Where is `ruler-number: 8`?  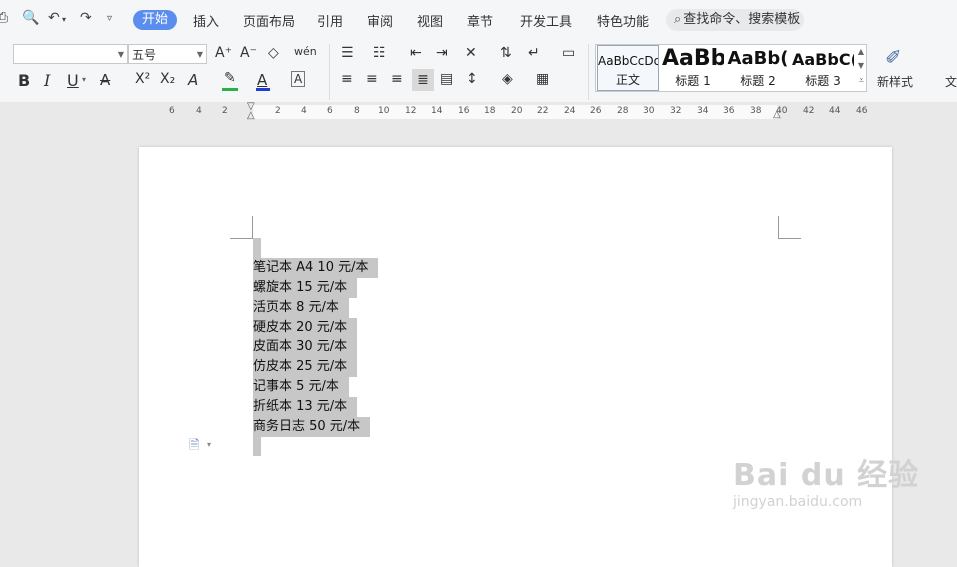
ruler-number: 8 is located at coordinates (357, 111).